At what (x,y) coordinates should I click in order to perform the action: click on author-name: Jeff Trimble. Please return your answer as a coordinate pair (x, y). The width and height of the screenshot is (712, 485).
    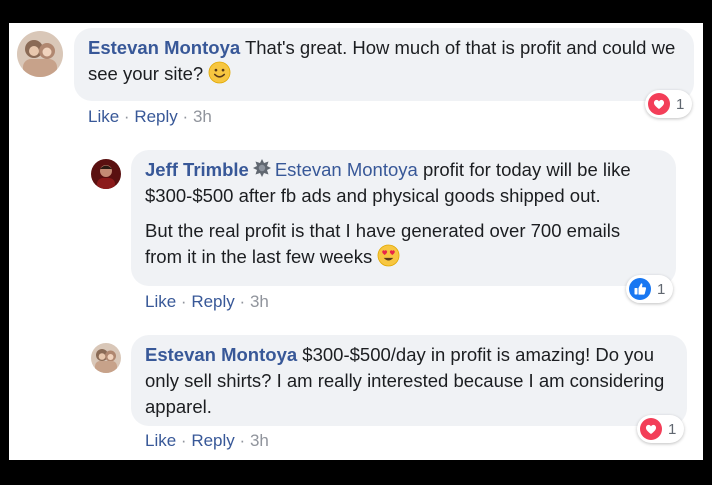
    Looking at the image, I should click on (197, 169).